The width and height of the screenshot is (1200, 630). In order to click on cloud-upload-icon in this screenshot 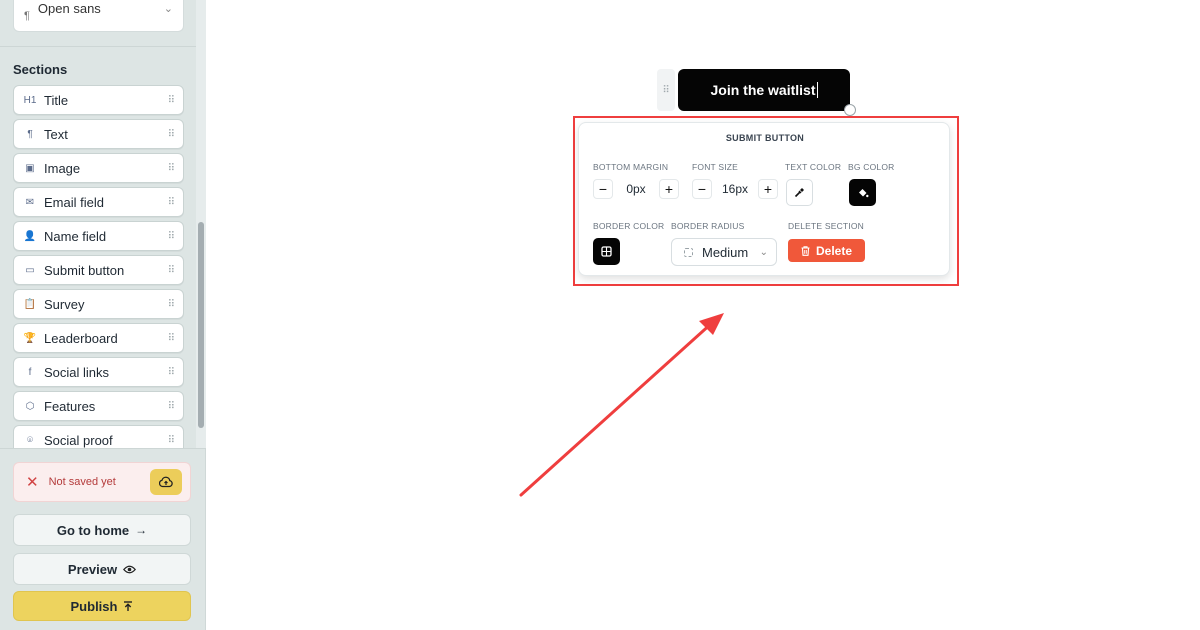, I will do `click(166, 482)`.